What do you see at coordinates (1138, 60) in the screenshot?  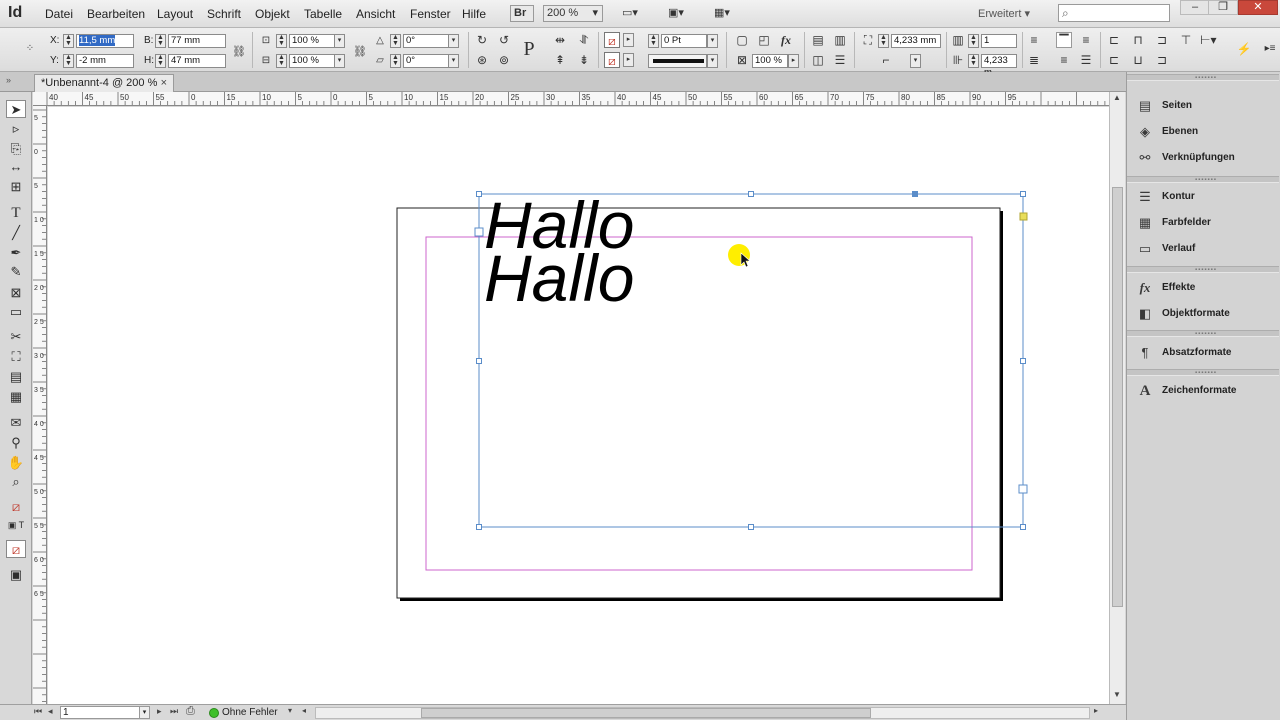 I see `distribute-center-icon: ⊔` at bounding box center [1138, 60].